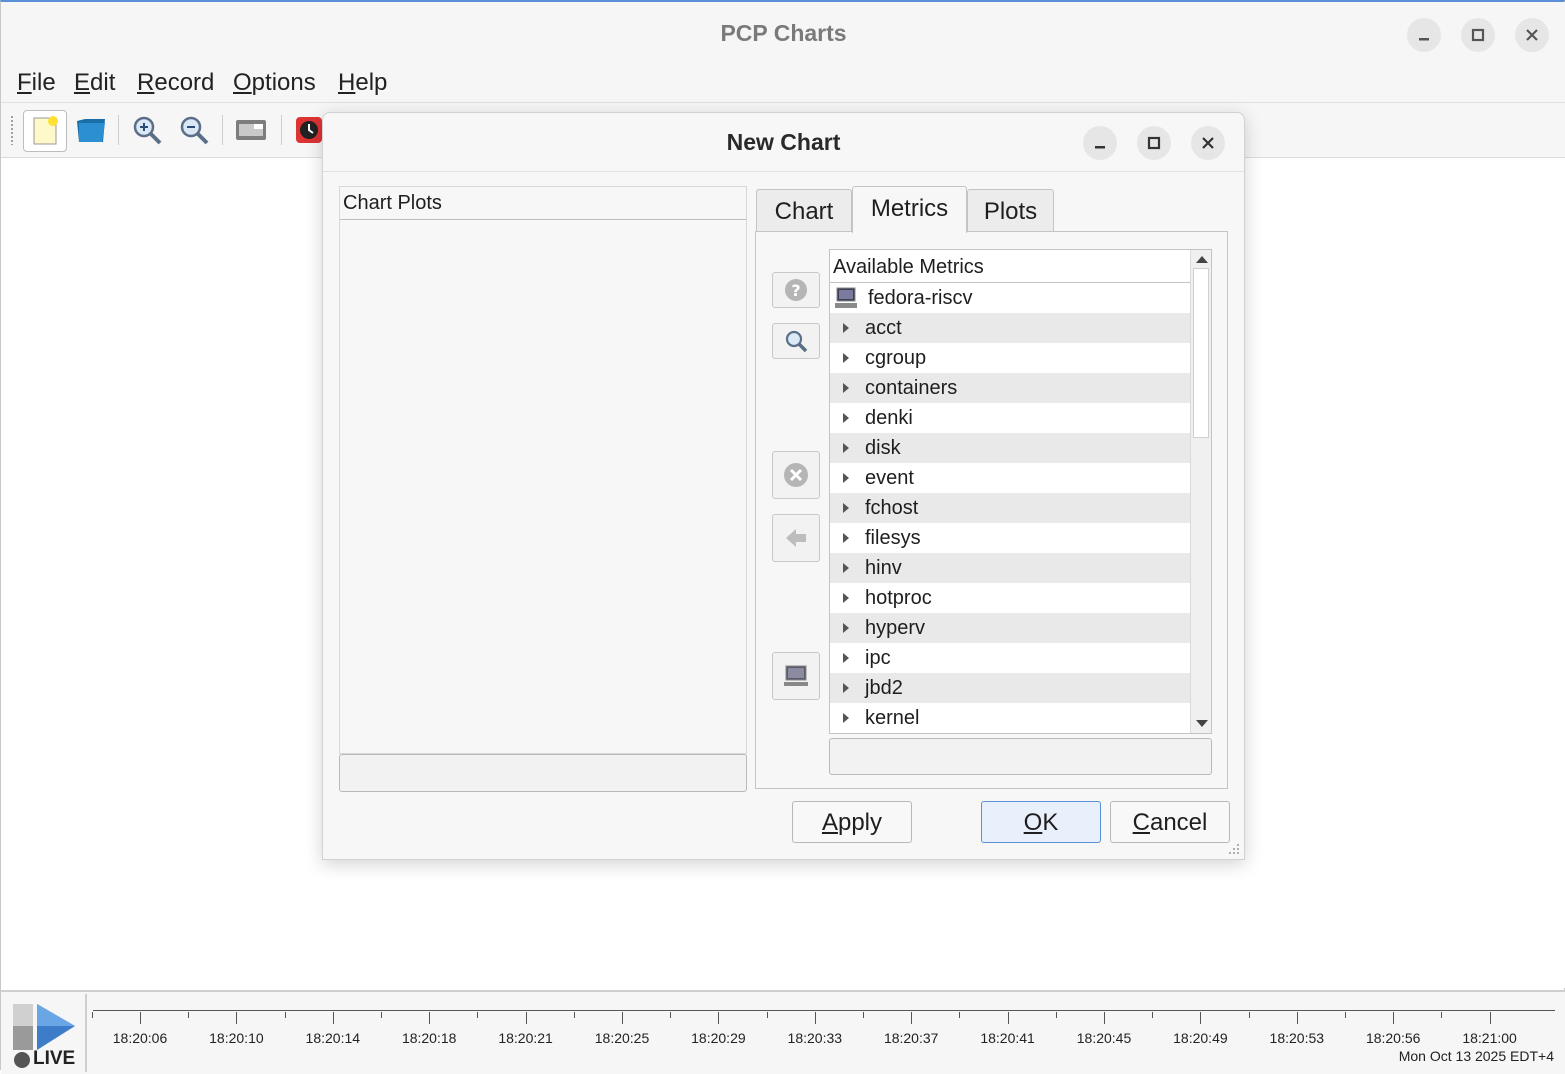 The height and width of the screenshot is (1074, 1565). What do you see at coordinates (1010, 388) in the screenshot?
I see `tree-metric-row: containers` at bounding box center [1010, 388].